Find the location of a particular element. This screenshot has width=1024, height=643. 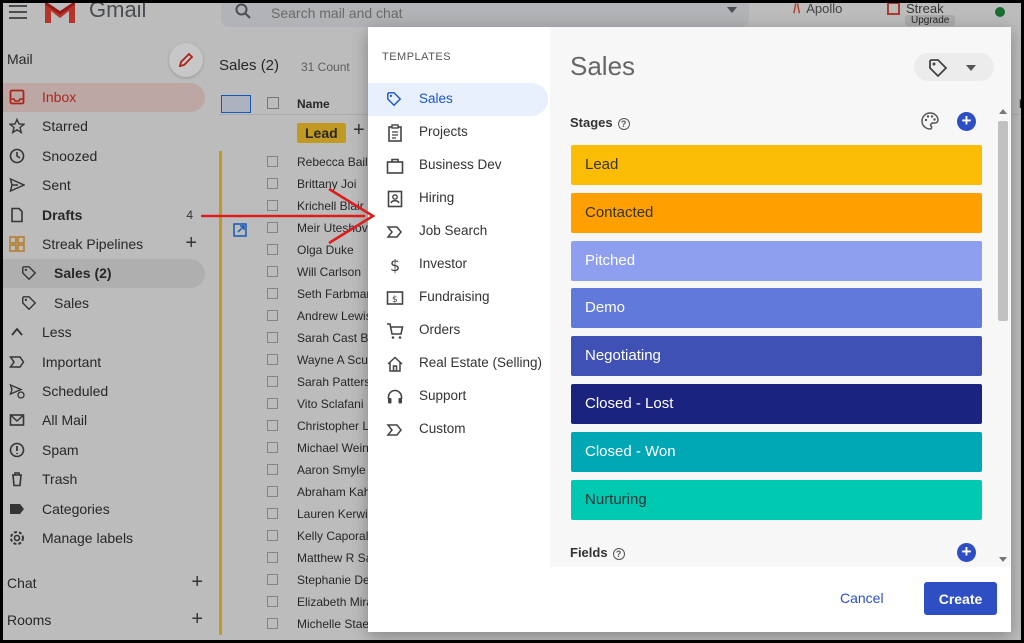

template-label: Business Dev is located at coordinates (460, 164).